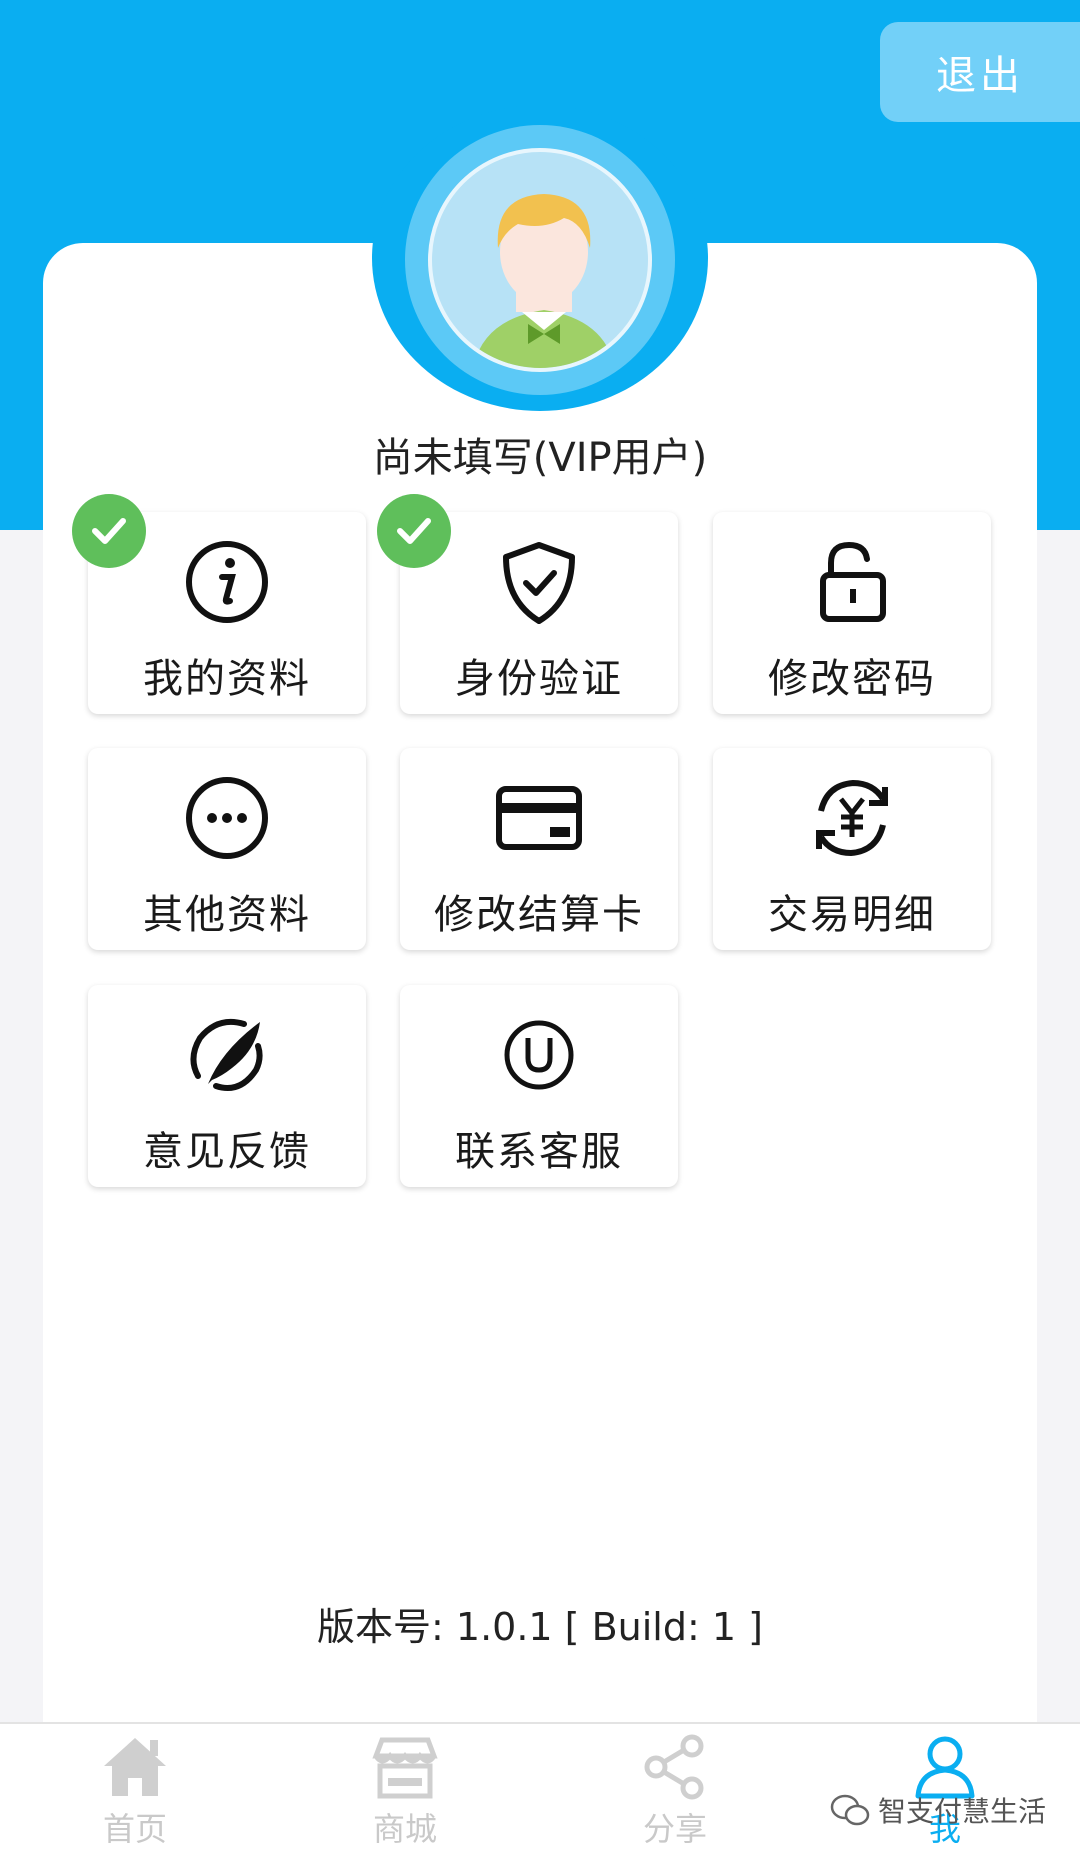  What do you see at coordinates (852, 818) in the screenshot?
I see `yuan-exchange-icon` at bounding box center [852, 818].